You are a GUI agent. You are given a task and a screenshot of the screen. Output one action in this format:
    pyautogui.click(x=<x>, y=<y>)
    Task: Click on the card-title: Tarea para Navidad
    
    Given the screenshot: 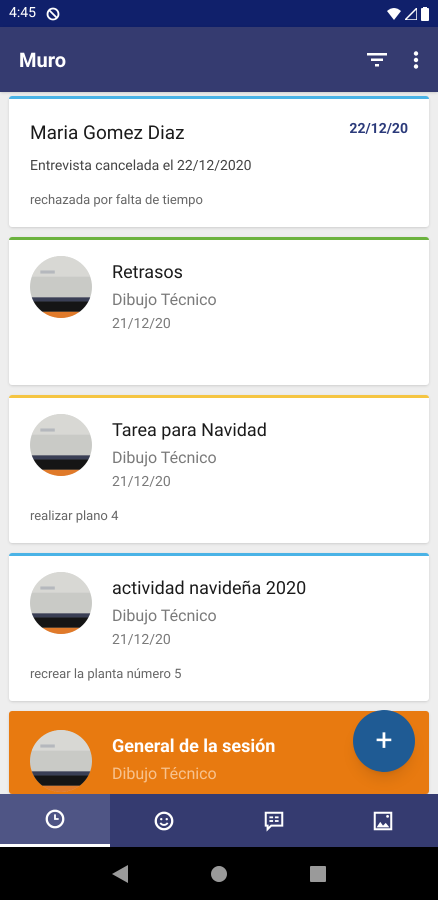 What is the action you would take?
    pyautogui.click(x=189, y=431)
    